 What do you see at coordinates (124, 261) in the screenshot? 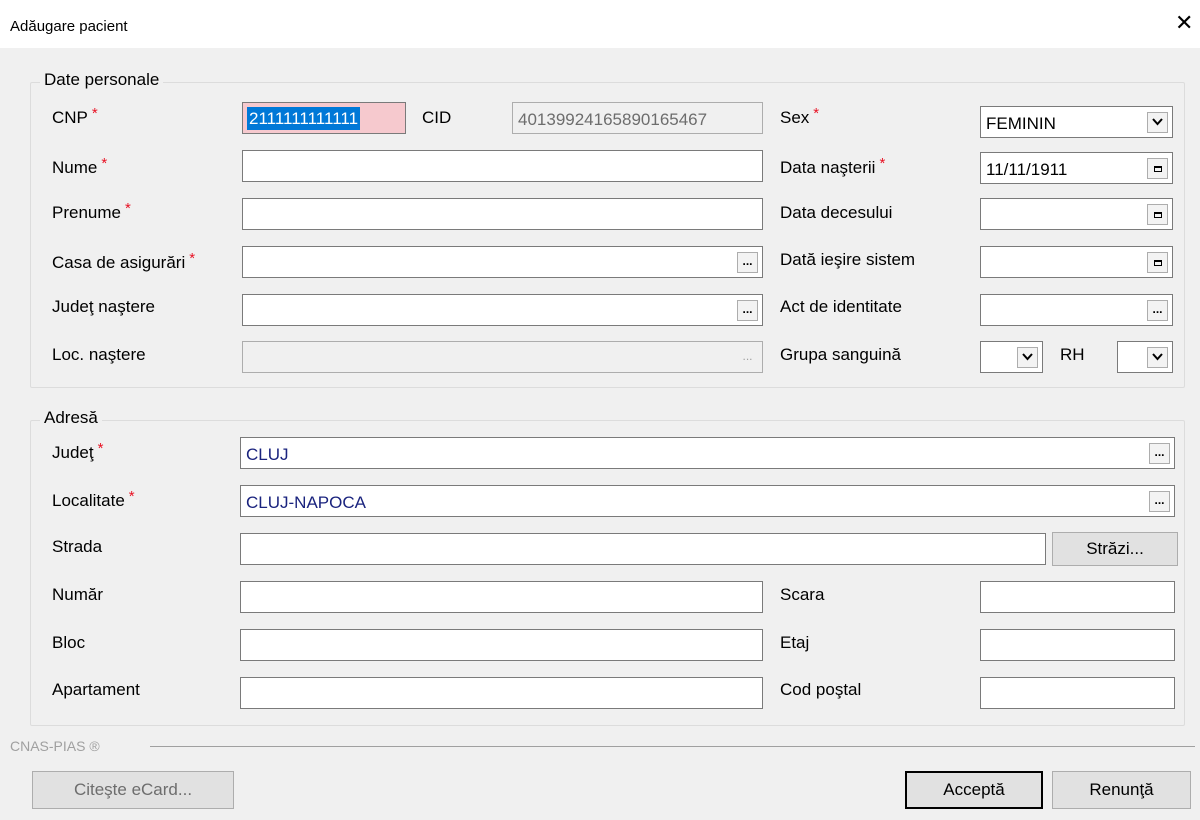
I see `casa-asigurari-label: Casa de asigurări *` at bounding box center [124, 261].